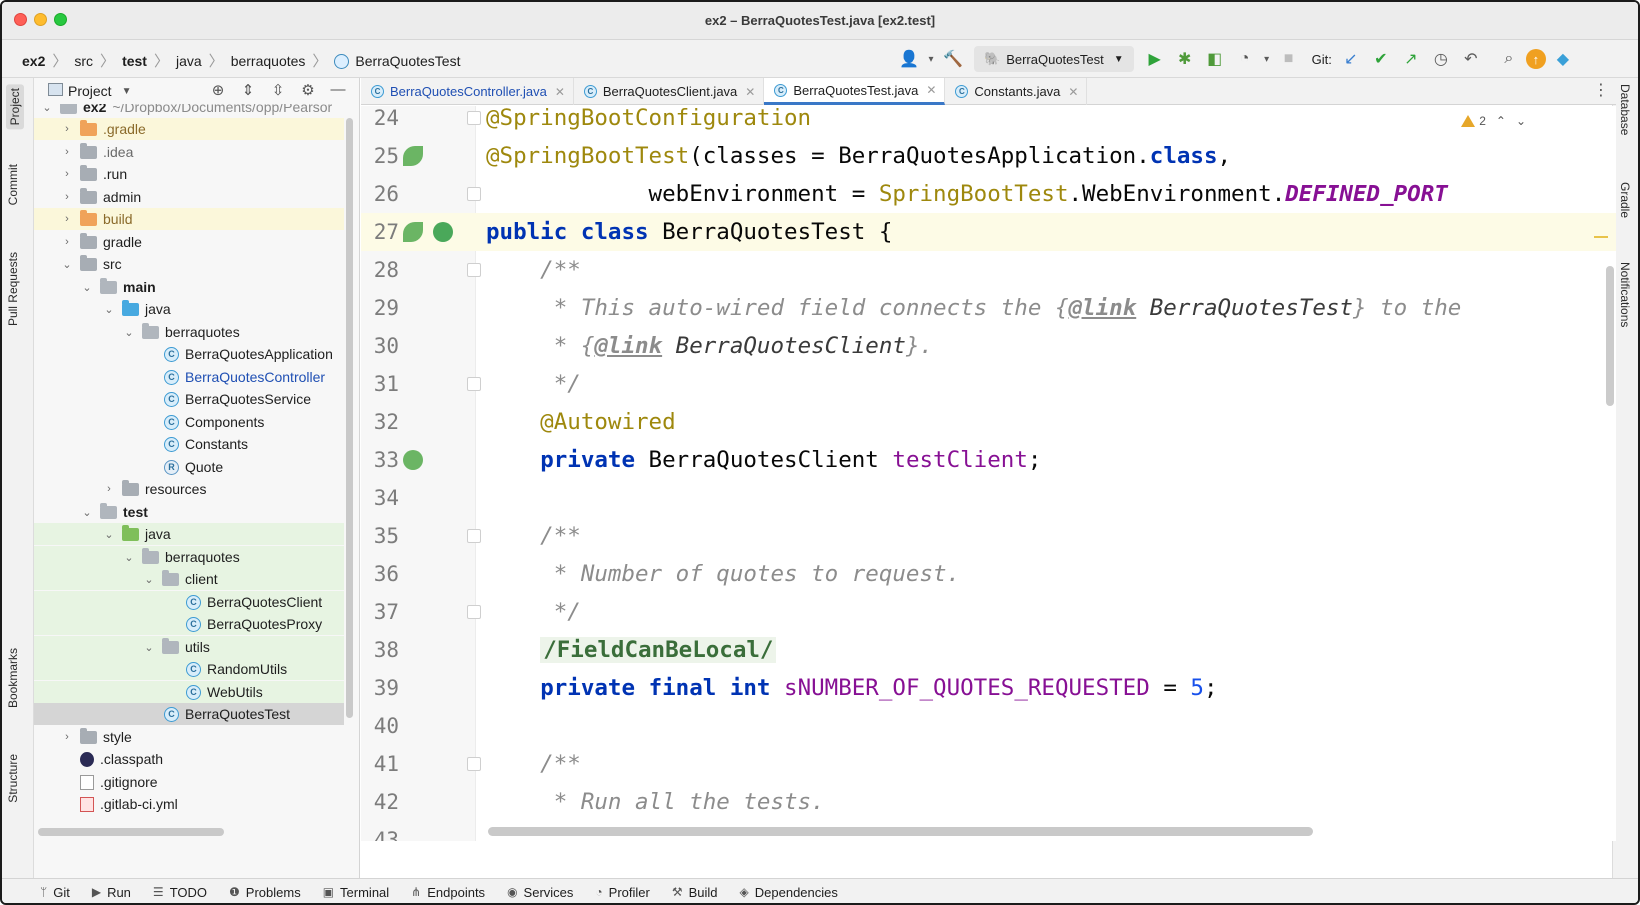 The width and height of the screenshot is (1640, 905). I want to click on tab-structure: Structure, so click(13, 778).